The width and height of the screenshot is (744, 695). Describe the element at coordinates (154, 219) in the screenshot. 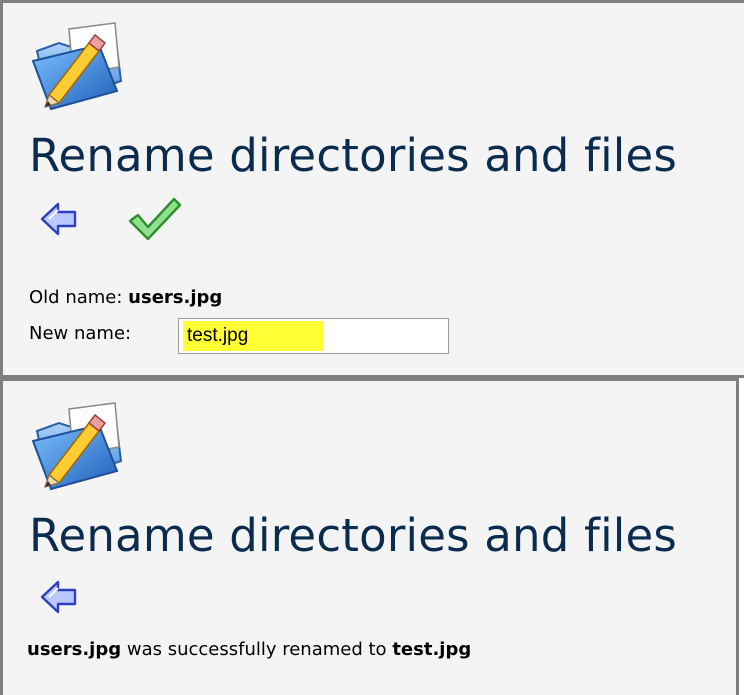

I see `checkmark-icon` at that location.